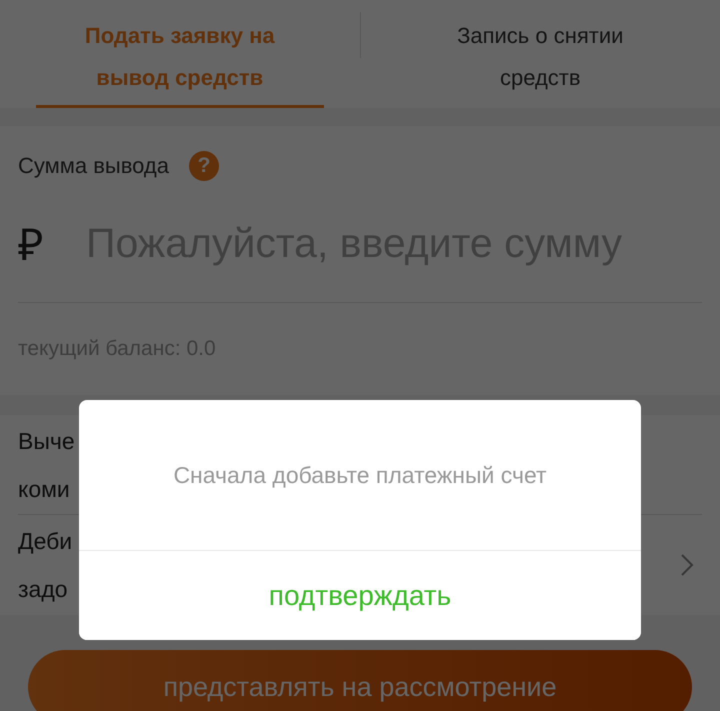  What do you see at coordinates (43, 589) in the screenshot?
I see `row-label: задо` at bounding box center [43, 589].